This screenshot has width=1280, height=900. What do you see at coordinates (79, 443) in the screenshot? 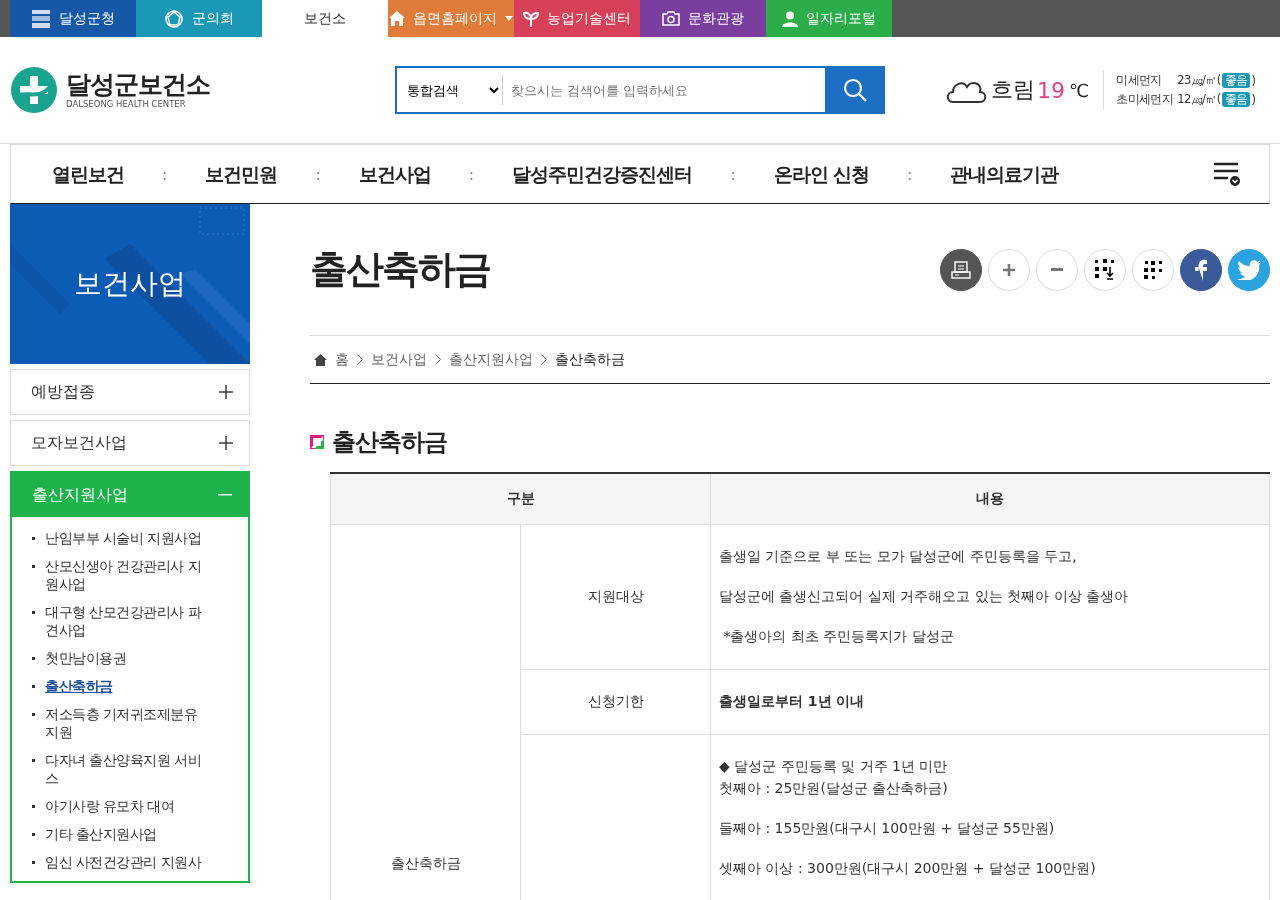
I see `sidebar-menu-label: 모자보건사업` at bounding box center [79, 443].